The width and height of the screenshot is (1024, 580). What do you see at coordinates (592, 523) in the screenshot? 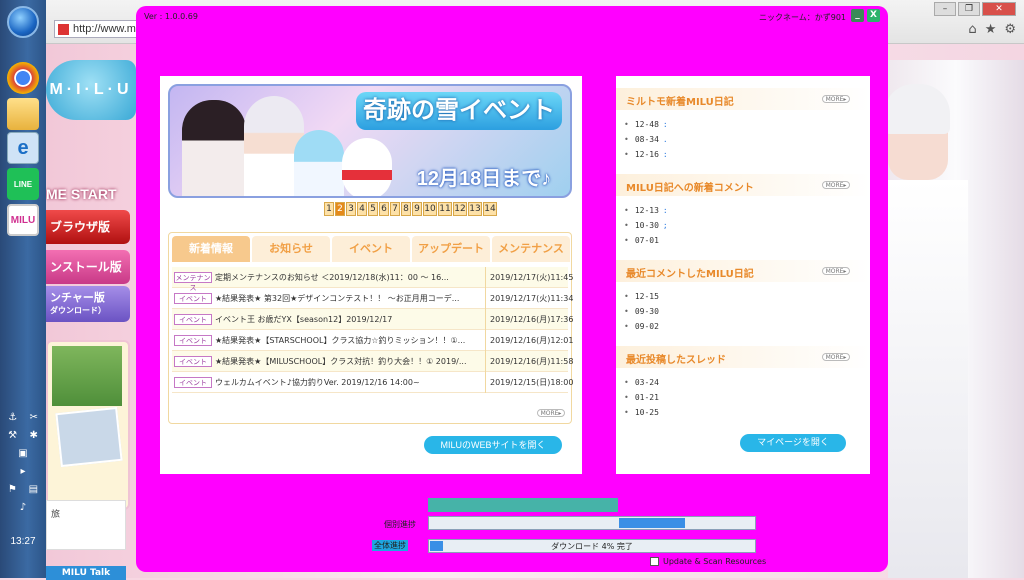
I see `file-progress-bar` at bounding box center [592, 523].